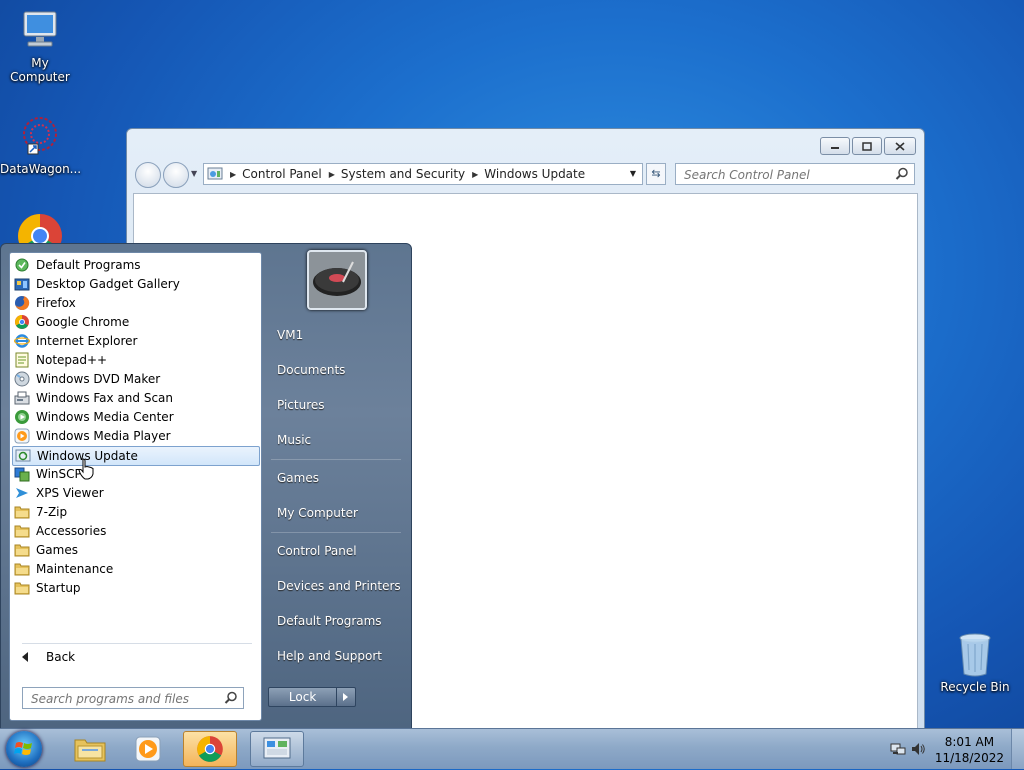 The height and width of the screenshot is (770, 1024). Describe the element at coordinates (135, 303) in the screenshot. I see `program-item: Firefox` at that location.